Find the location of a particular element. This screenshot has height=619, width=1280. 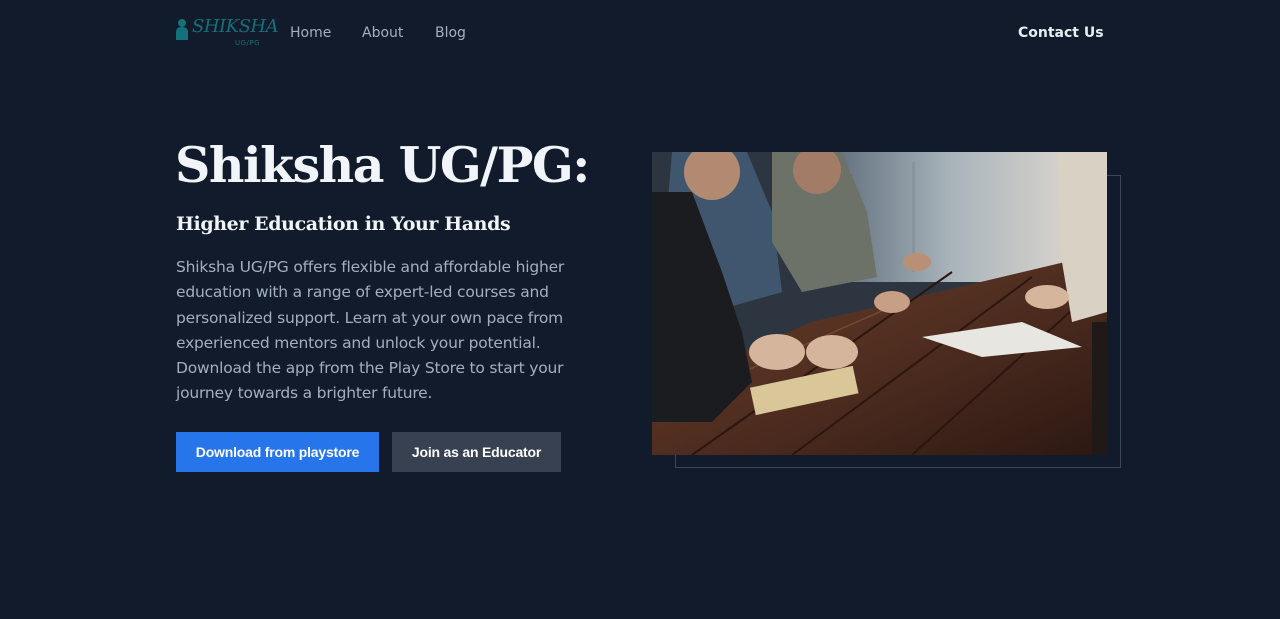

brand-logo: SHIKSHA UG/PG is located at coordinates (227, 33).